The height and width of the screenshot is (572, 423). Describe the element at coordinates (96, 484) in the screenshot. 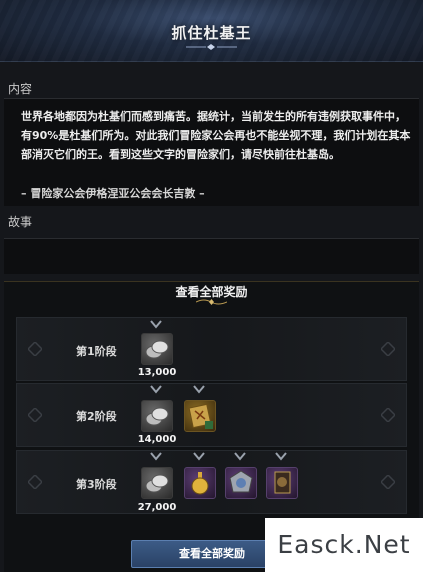

I see `stage-label: 第3阶段` at that location.